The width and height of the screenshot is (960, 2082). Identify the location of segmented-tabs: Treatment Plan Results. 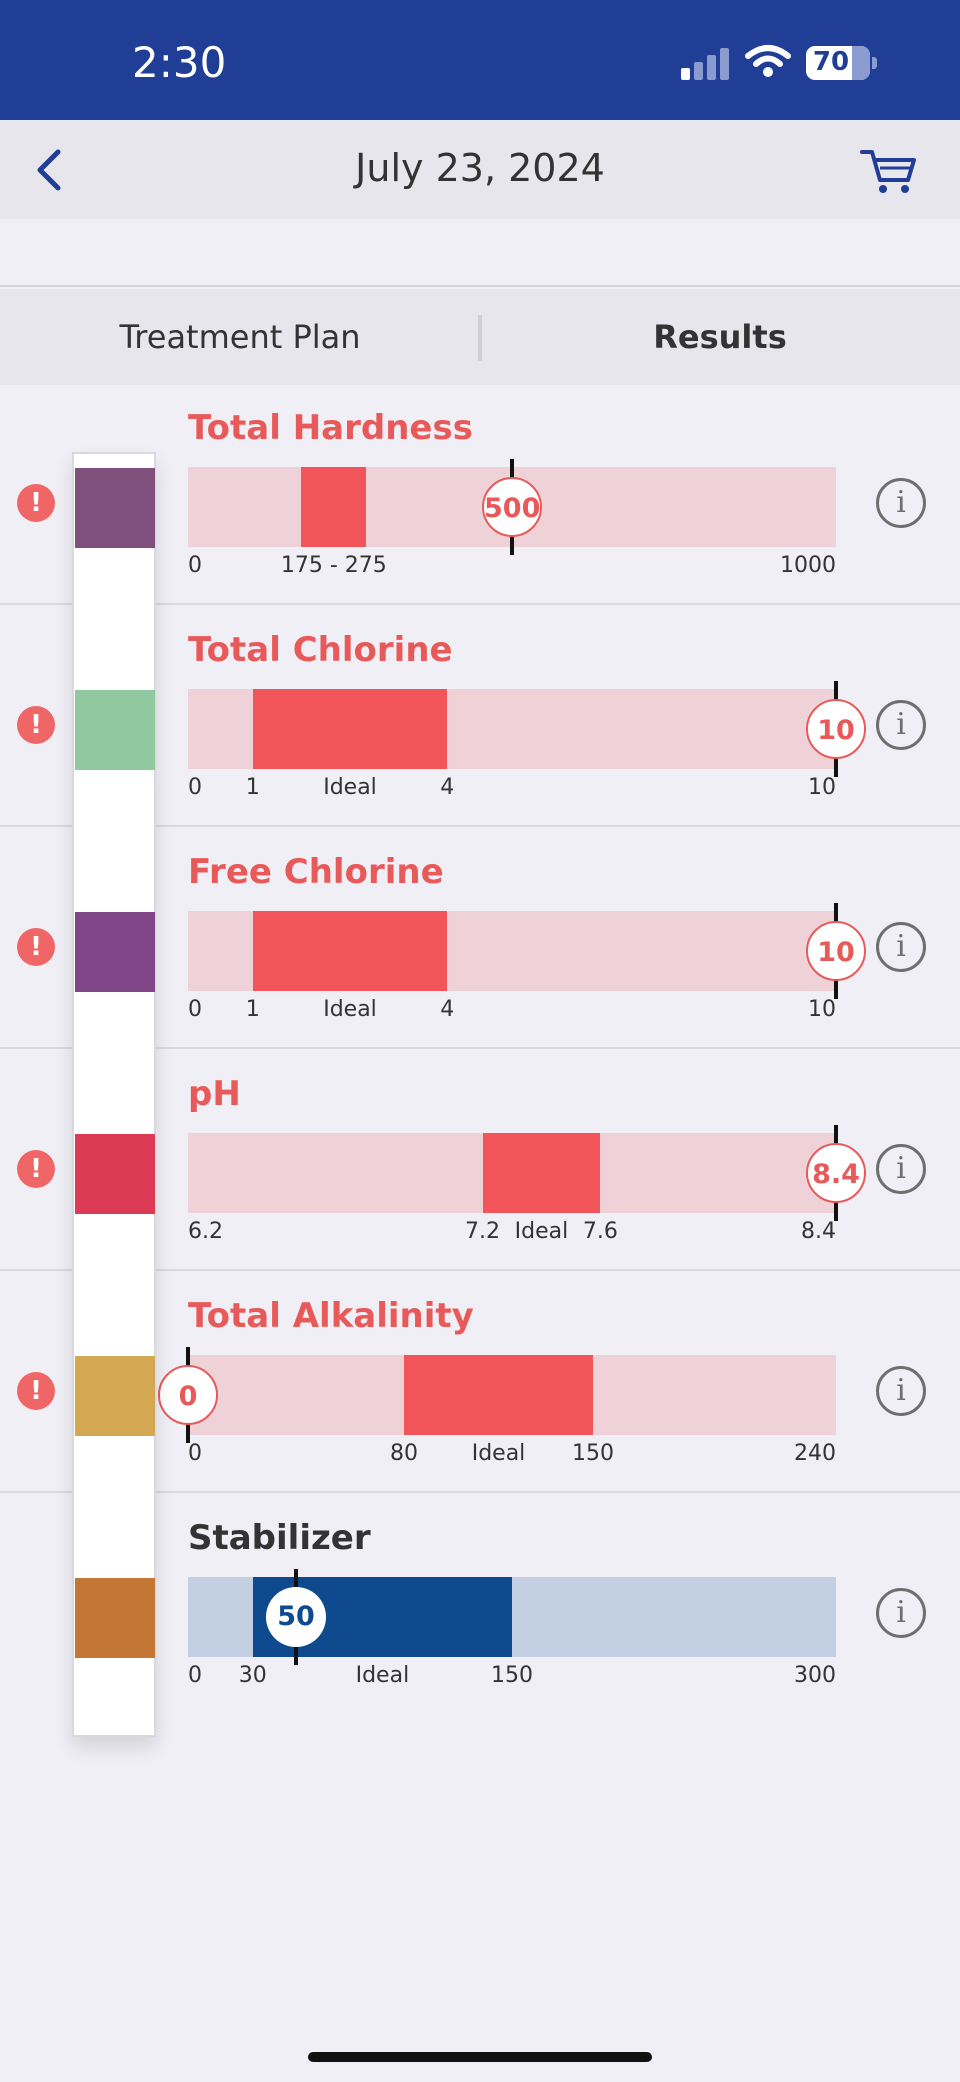
(480, 337).